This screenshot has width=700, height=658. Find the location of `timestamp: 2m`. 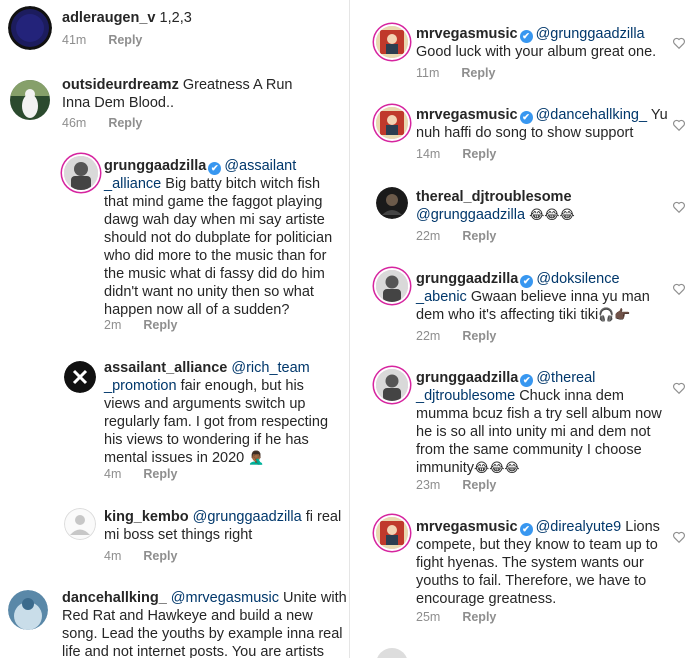

timestamp: 2m is located at coordinates (113, 325).